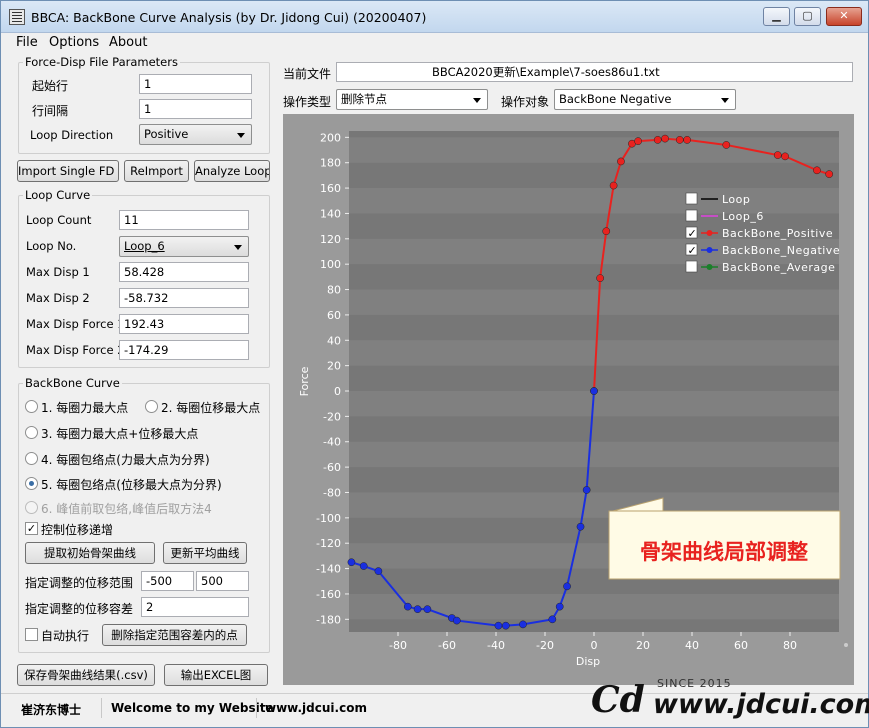 This screenshot has width=869, height=728. I want to click on menu-file: File, so click(27, 42).